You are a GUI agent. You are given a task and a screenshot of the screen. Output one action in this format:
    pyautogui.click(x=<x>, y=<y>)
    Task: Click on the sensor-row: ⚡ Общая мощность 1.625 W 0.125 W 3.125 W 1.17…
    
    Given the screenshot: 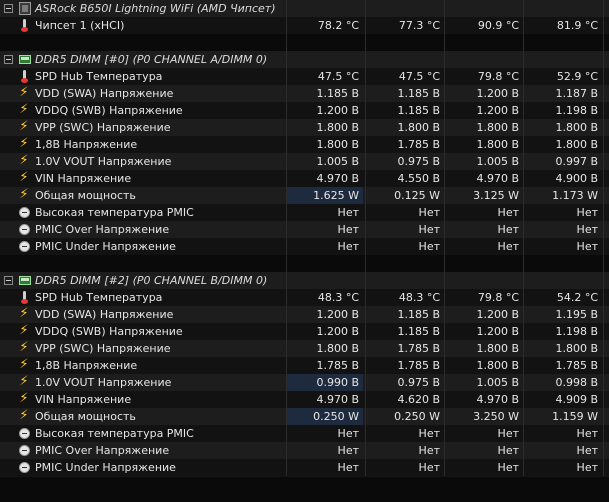 What is the action you would take?
    pyautogui.click(x=304, y=196)
    